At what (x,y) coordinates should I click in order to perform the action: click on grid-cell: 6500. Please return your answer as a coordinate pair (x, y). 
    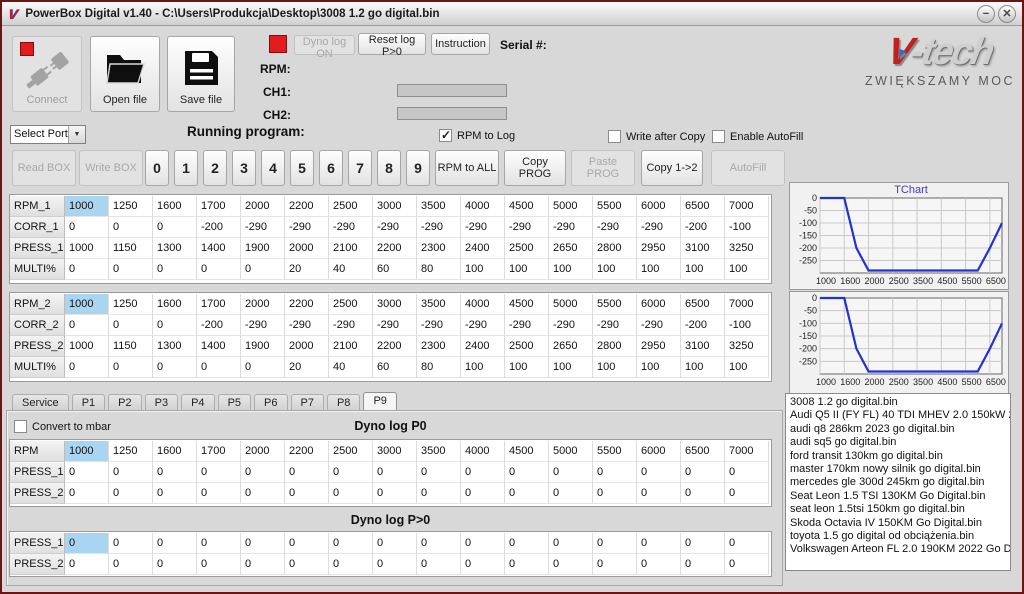
    Looking at the image, I should click on (703, 451).